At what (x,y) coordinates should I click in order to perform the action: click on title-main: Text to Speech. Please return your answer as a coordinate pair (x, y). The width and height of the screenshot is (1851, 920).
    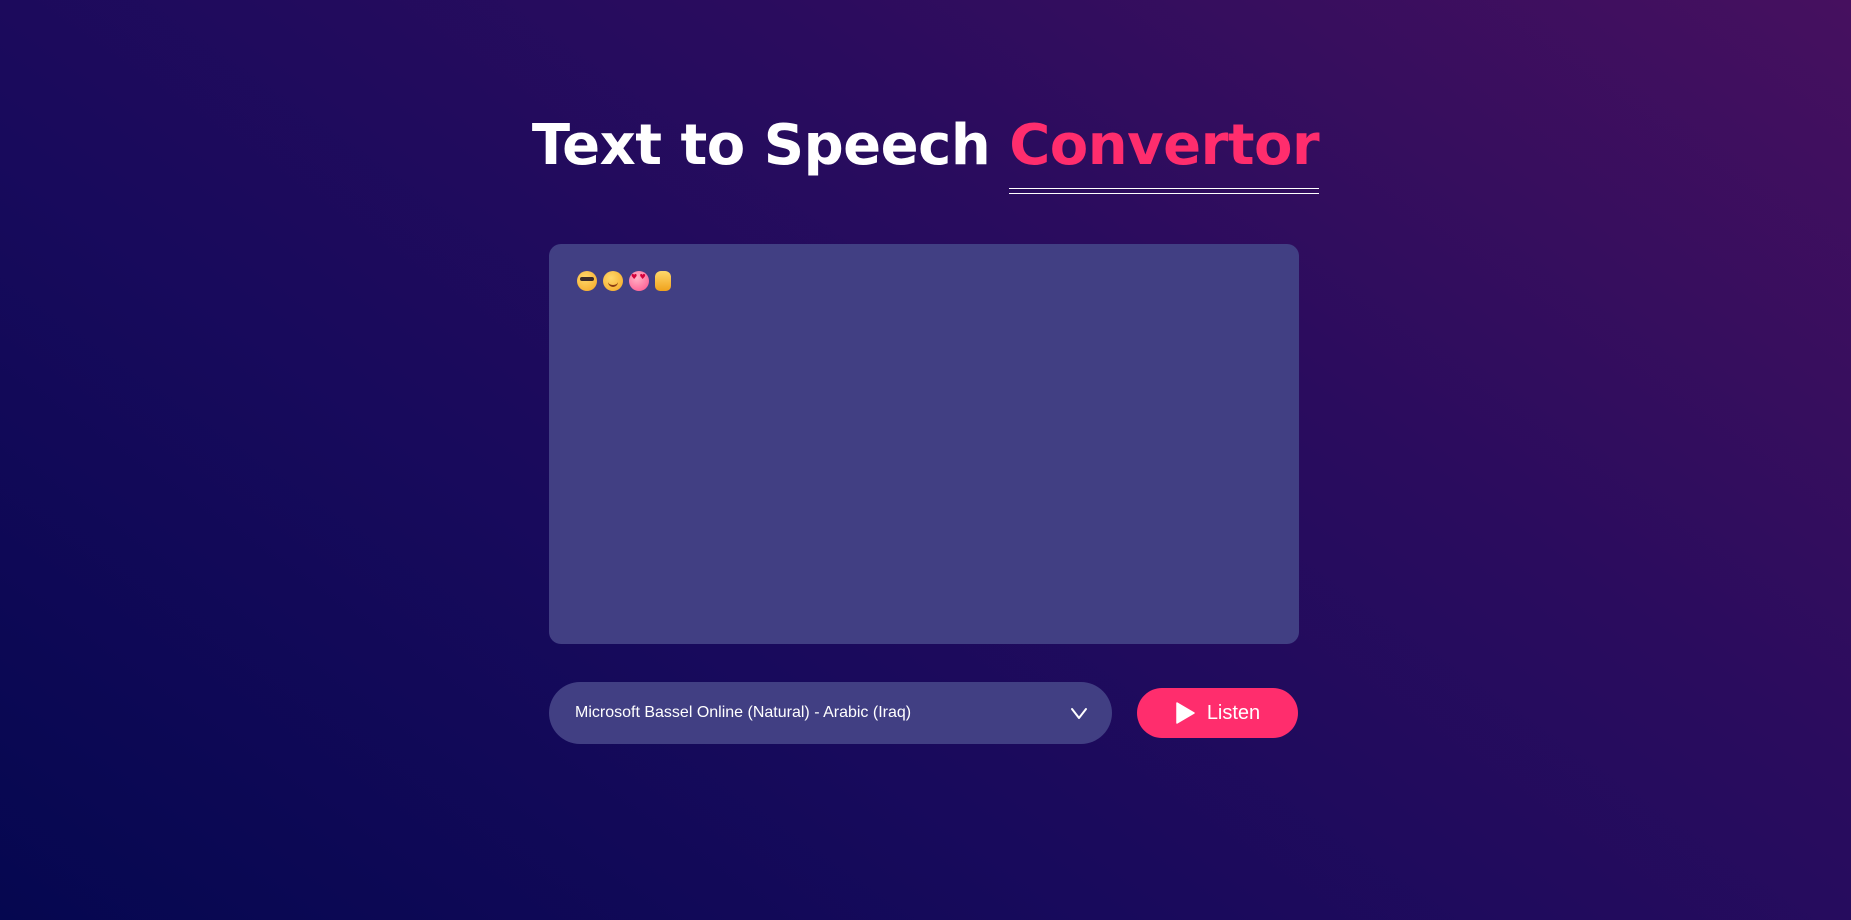
    Looking at the image, I should click on (761, 145).